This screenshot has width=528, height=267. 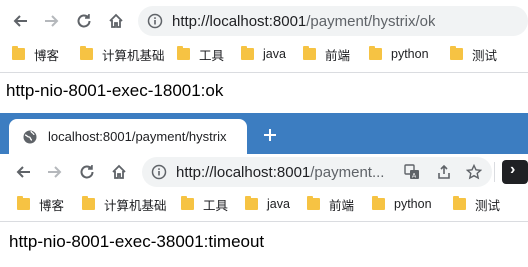 What do you see at coordinates (137, 136) in the screenshot?
I see `tab-title: localhost:8001/payment/hystrix` at bounding box center [137, 136].